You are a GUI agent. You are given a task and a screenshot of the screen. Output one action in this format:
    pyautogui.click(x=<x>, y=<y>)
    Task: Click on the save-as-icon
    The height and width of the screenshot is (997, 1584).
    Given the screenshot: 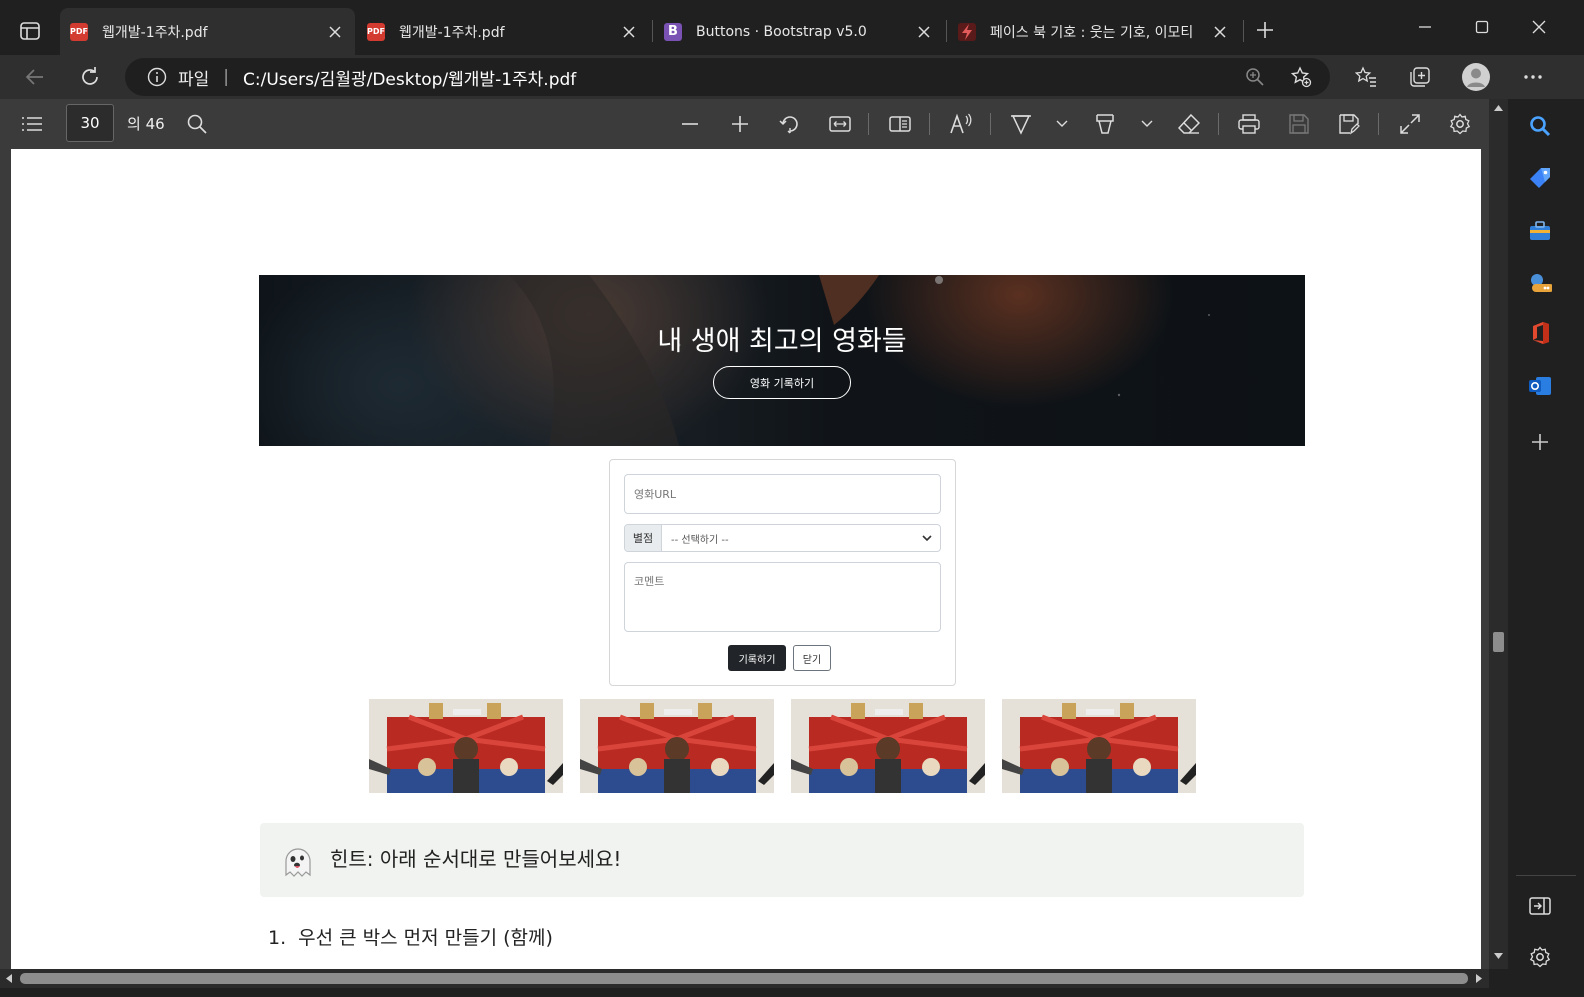 What is the action you would take?
    pyautogui.click(x=1349, y=124)
    